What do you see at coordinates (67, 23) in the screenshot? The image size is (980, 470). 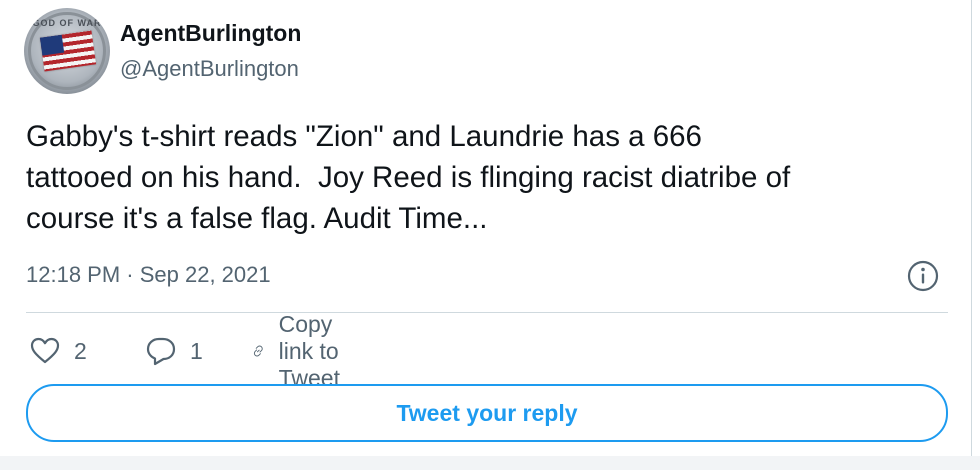 I see `avatar-caption: GOD OF WAR` at bounding box center [67, 23].